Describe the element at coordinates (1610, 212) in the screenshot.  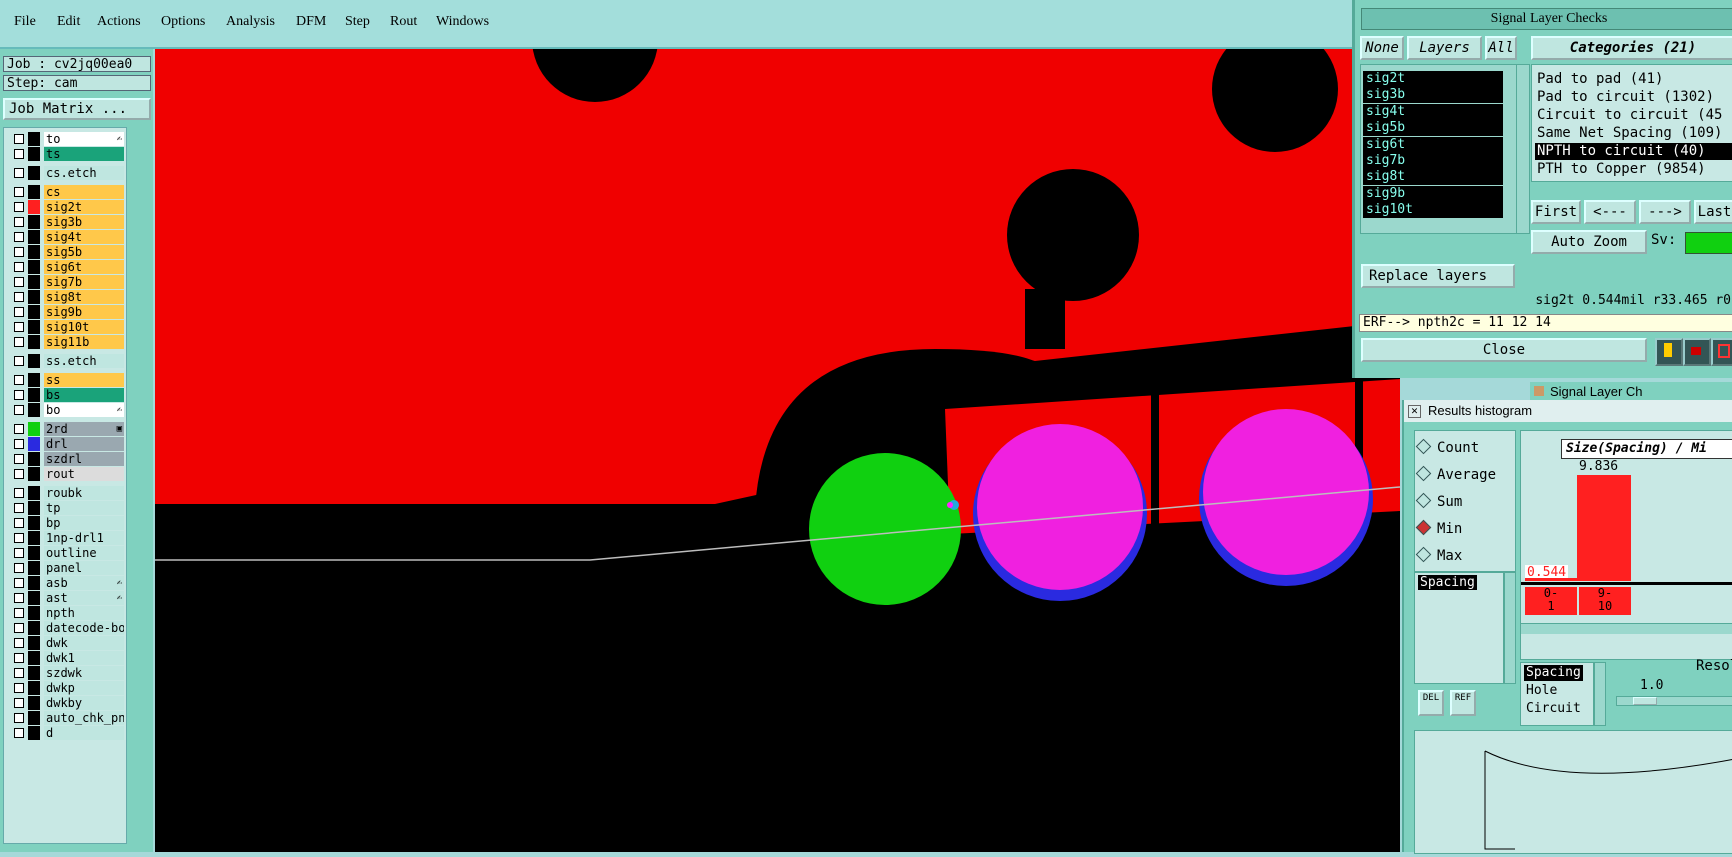
I see `prev-button: <---` at that location.